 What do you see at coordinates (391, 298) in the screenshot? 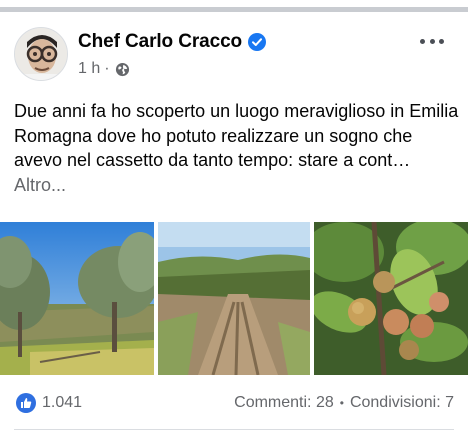
I see `photo-apricots` at bounding box center [391, 298].